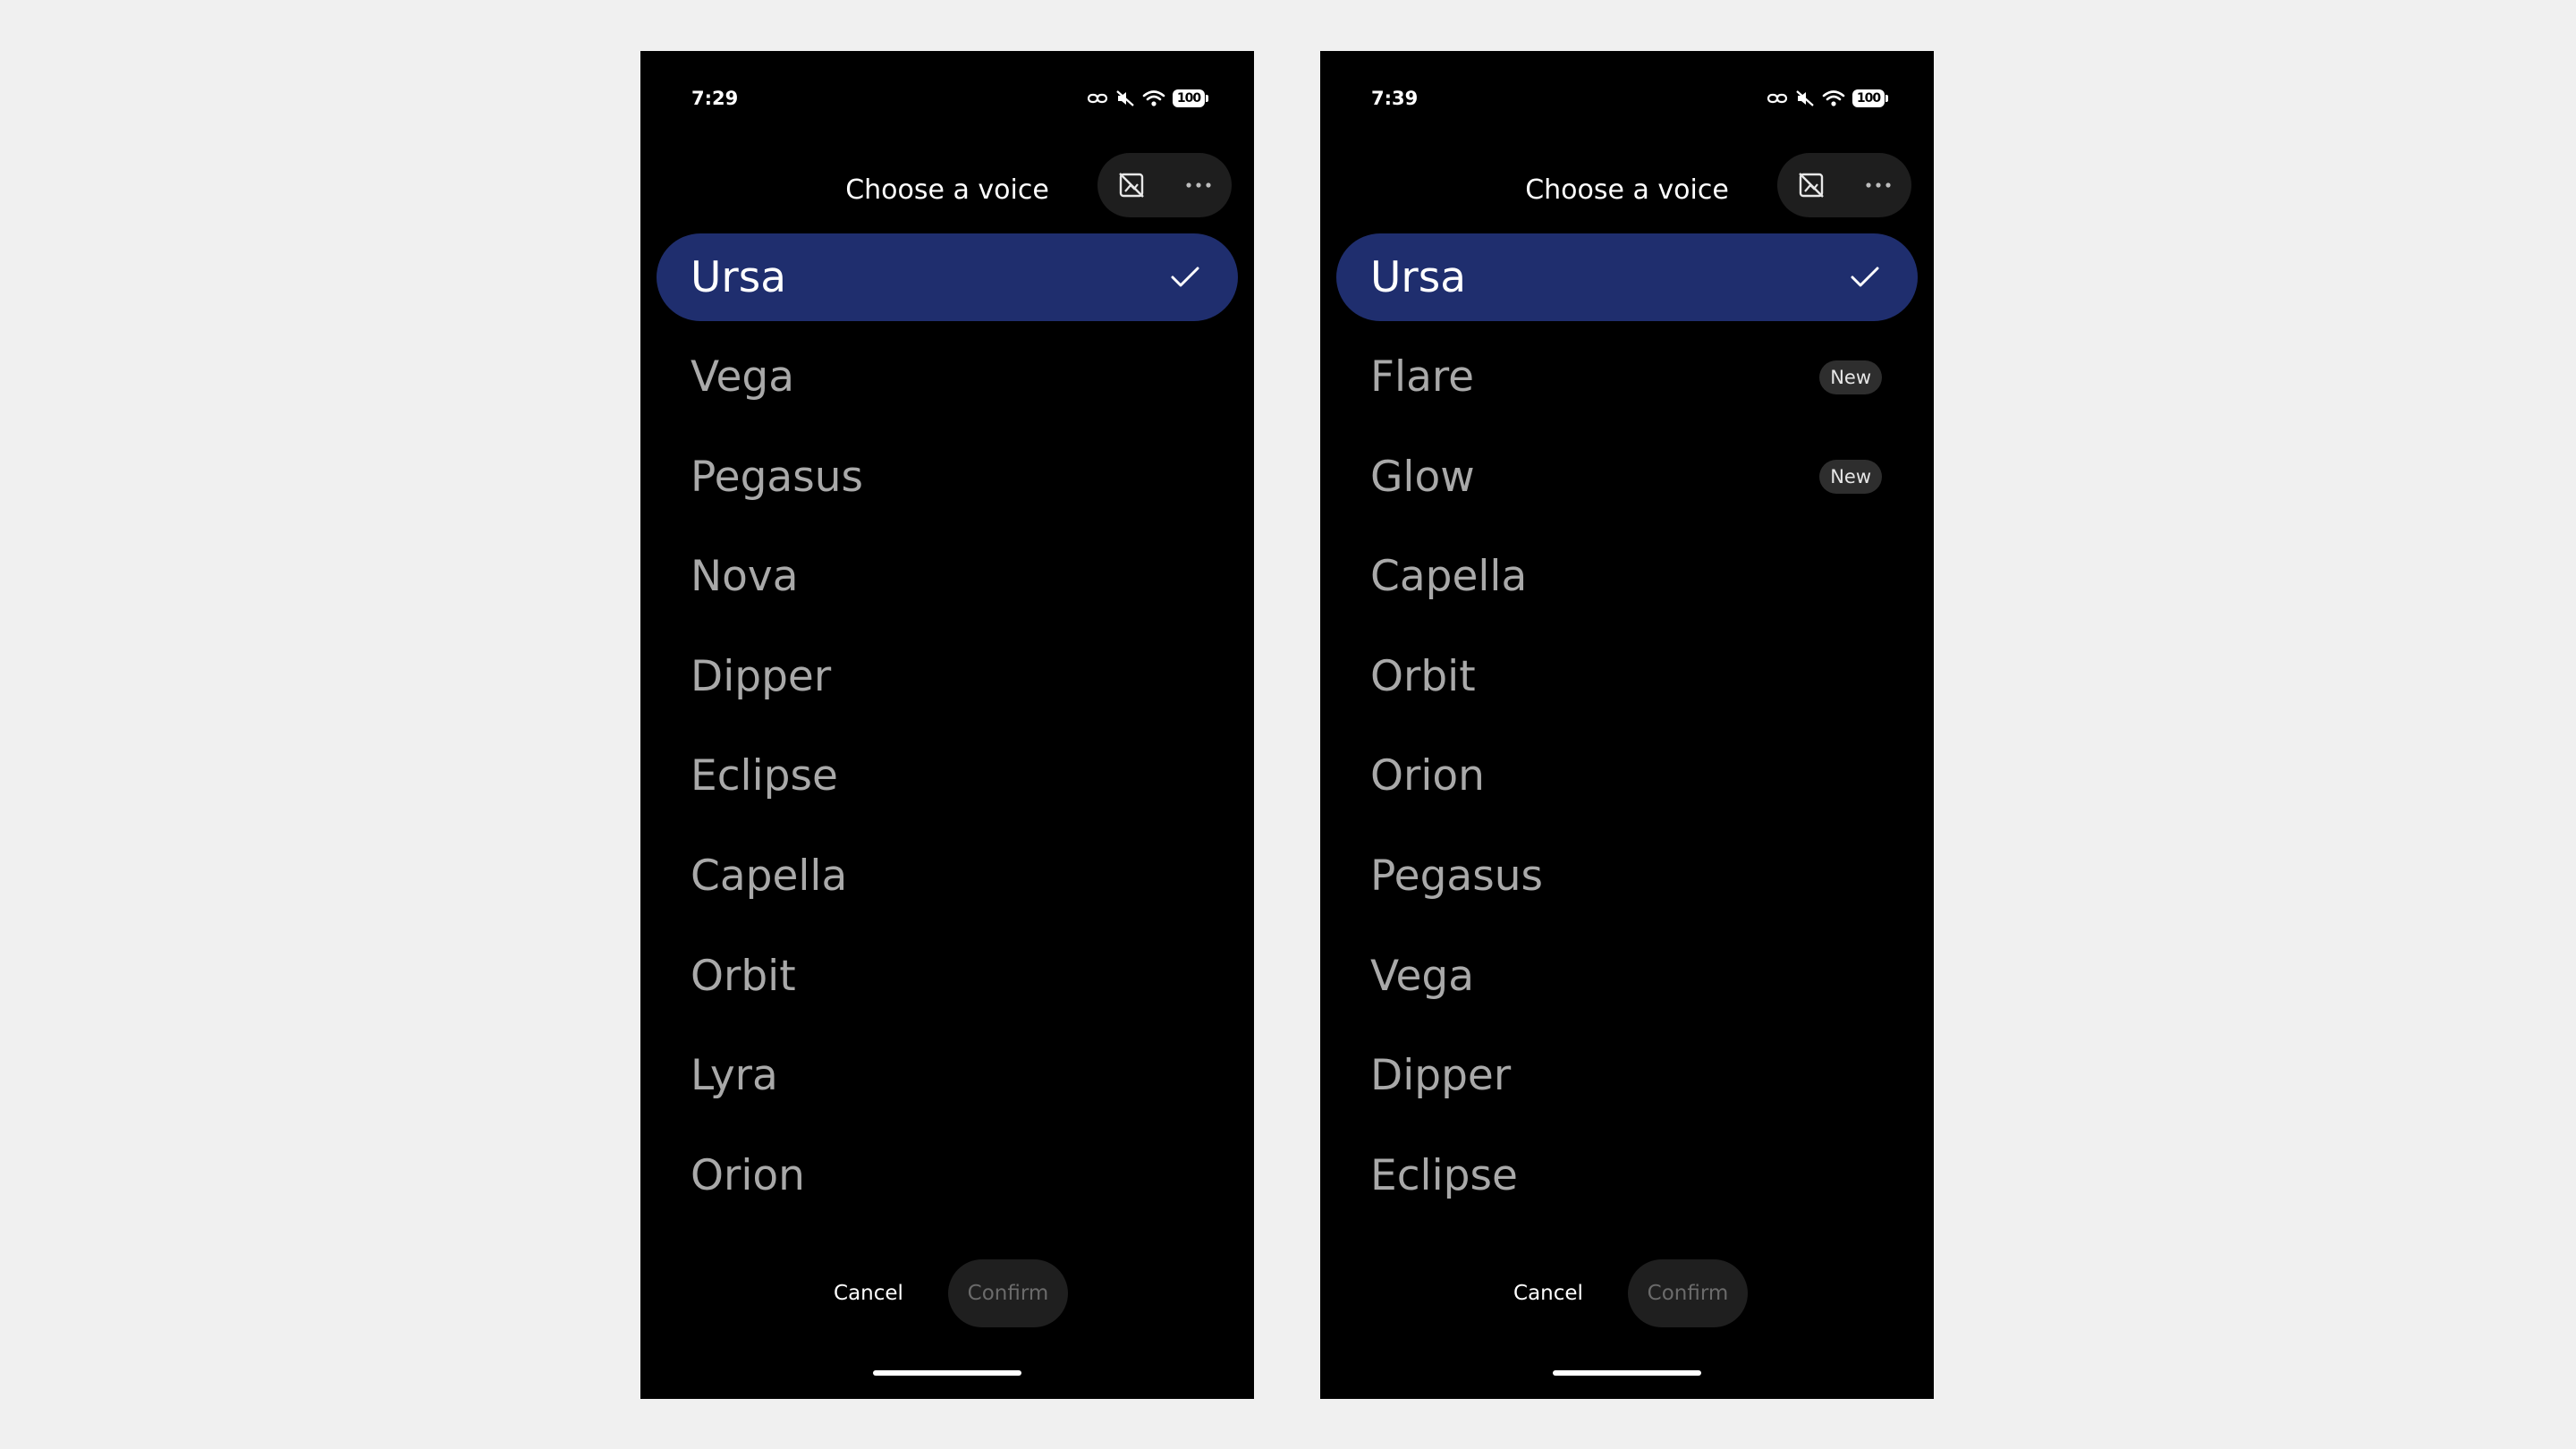 This screenshot has width=2576, height=1449. What do you see at coordinates (947, 577) in the screenshot?
I see `voice-option: Nova` at bounding box center [947, 577].